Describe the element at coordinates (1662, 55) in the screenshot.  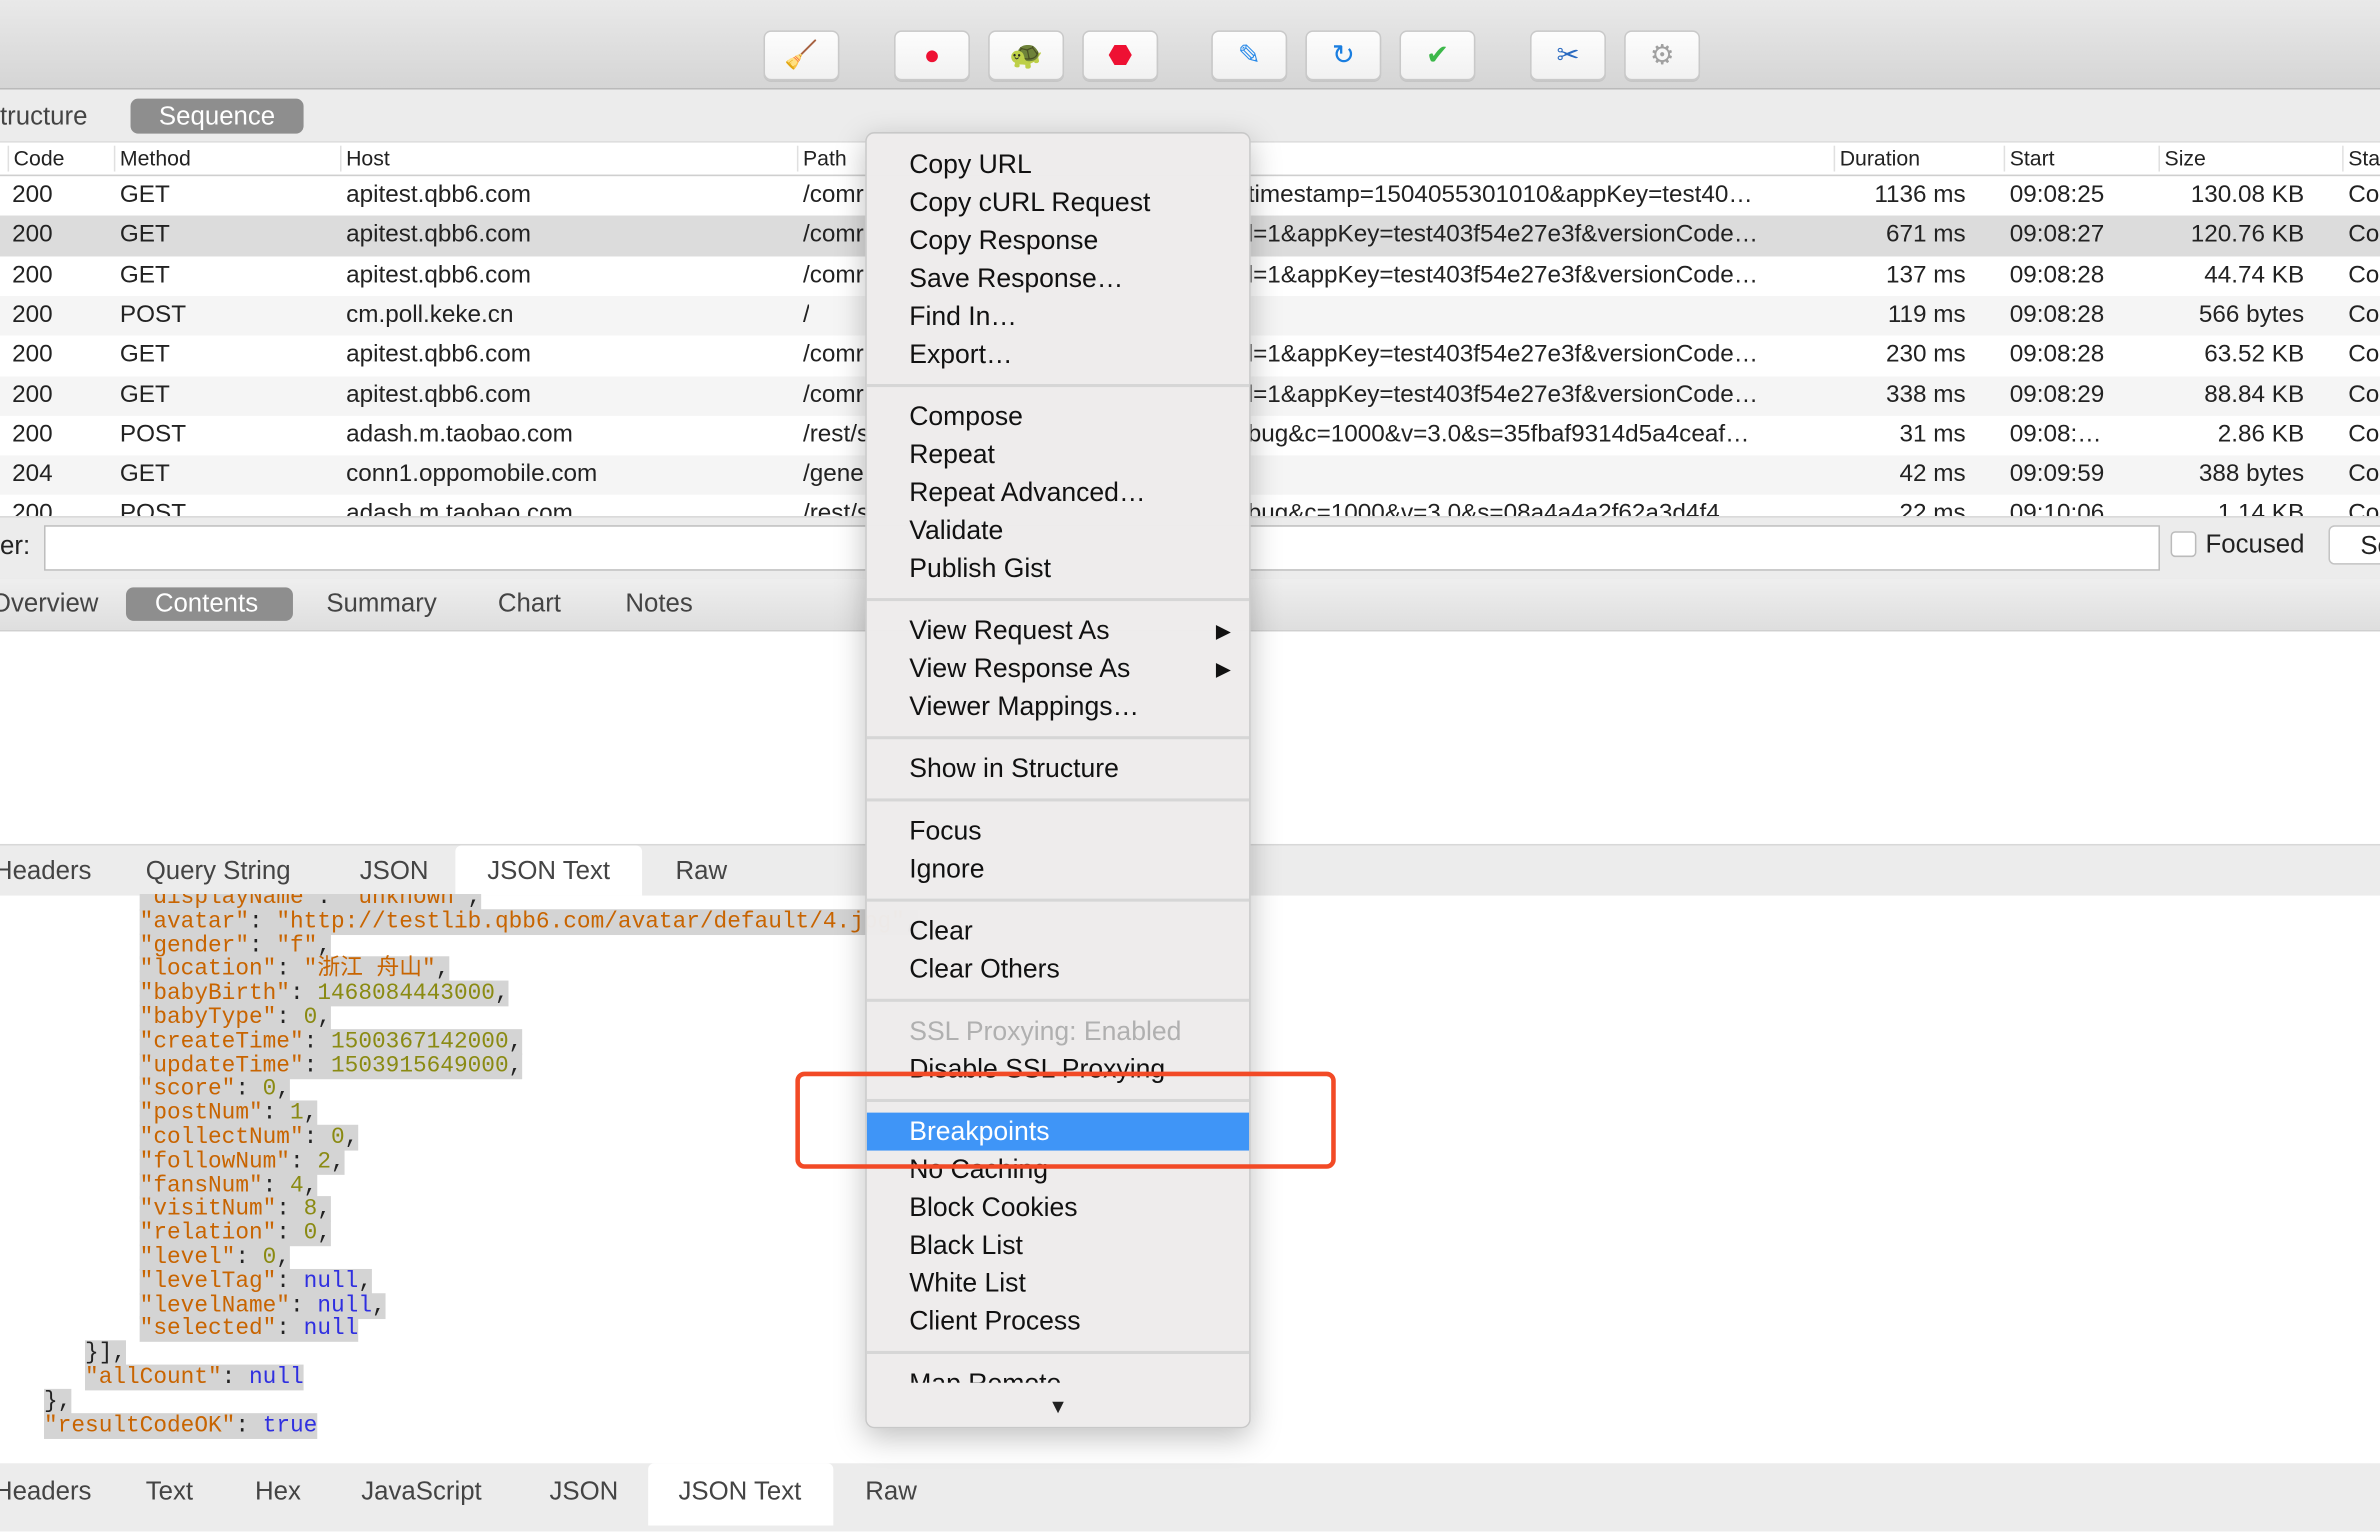
I see `gear-button: ⚙` at that location.